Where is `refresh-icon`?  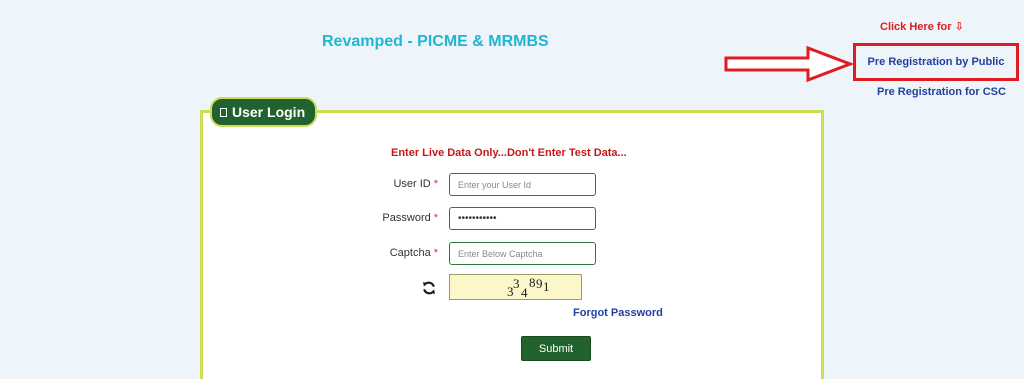
refresh-icon is located at coordinates (429, 288).